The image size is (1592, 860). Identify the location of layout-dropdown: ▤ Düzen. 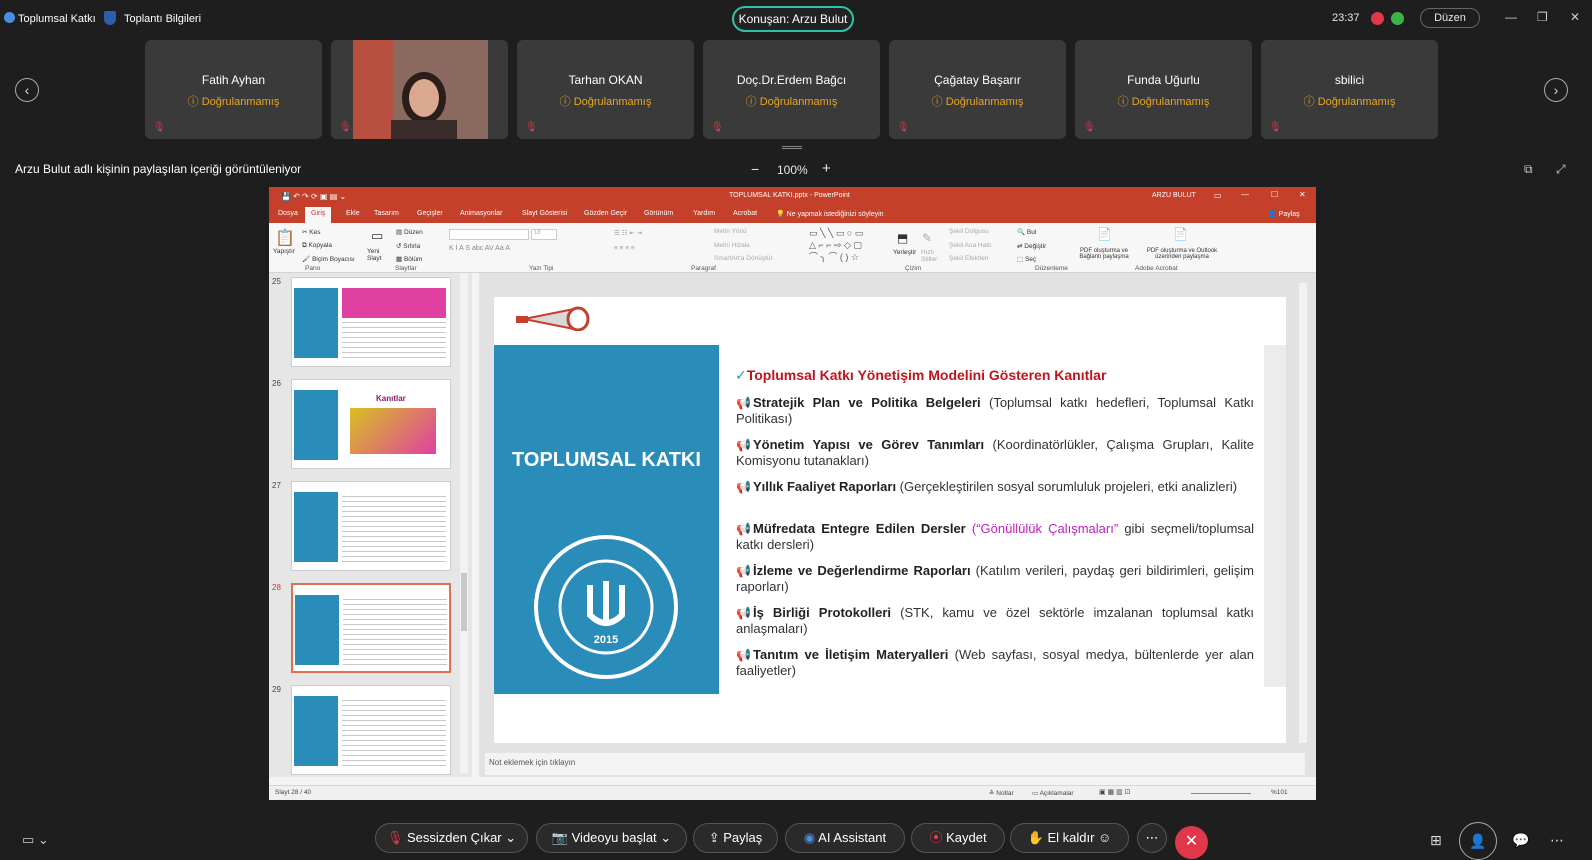
(409, 232).